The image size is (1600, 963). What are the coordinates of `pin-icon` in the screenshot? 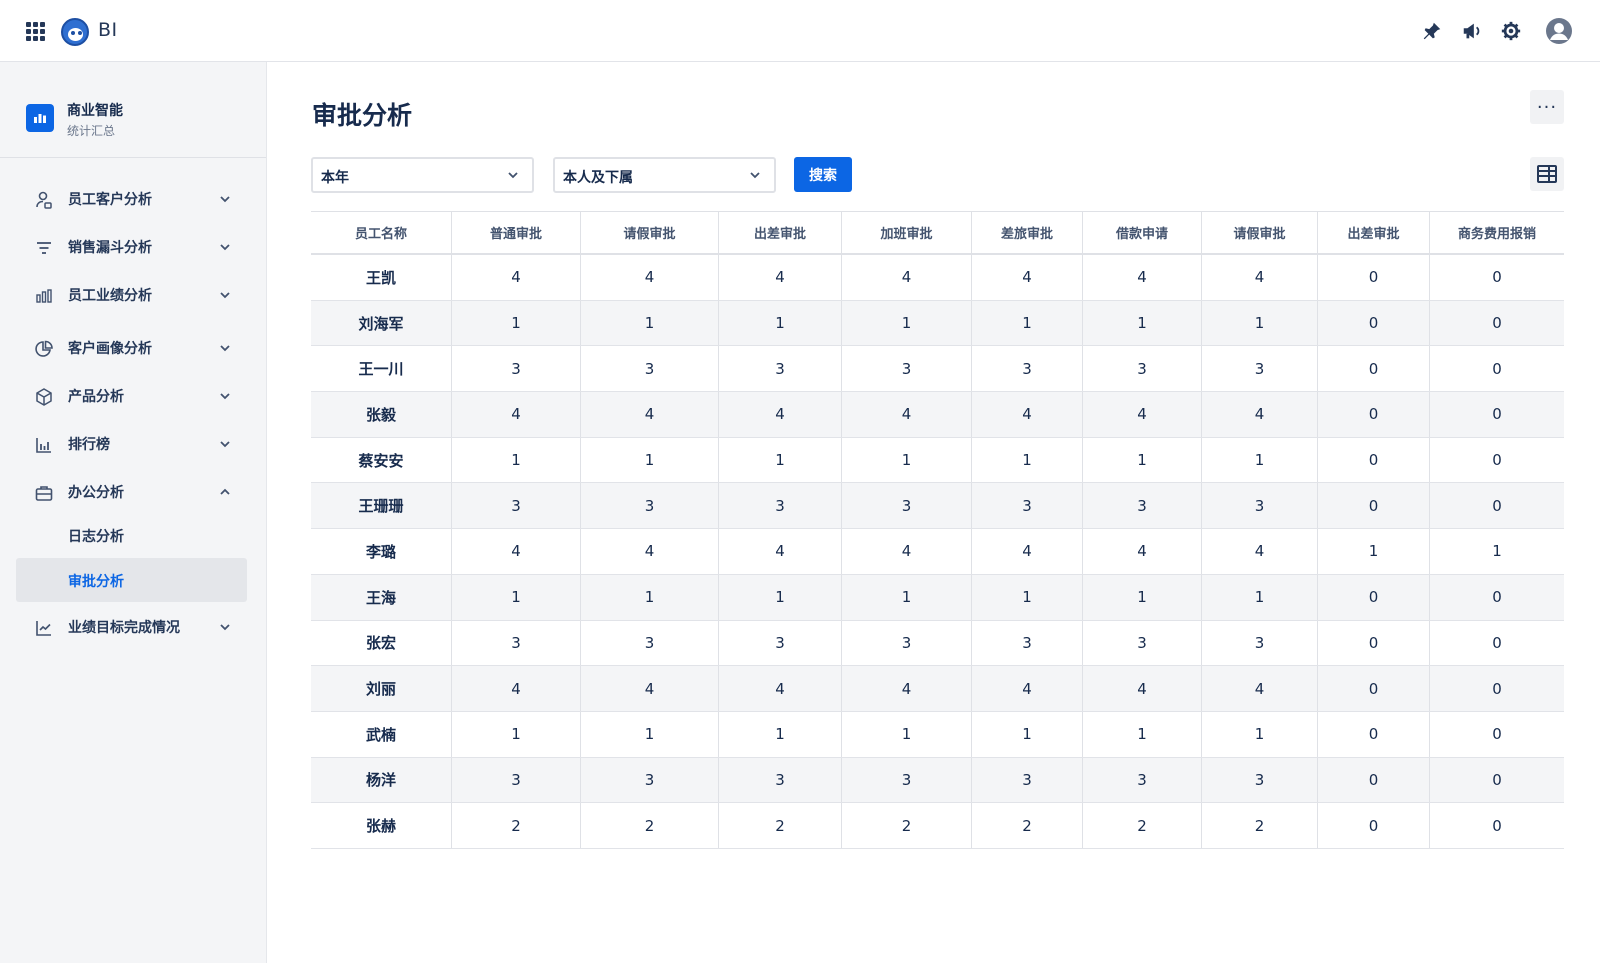 It's located at (1432, 31).